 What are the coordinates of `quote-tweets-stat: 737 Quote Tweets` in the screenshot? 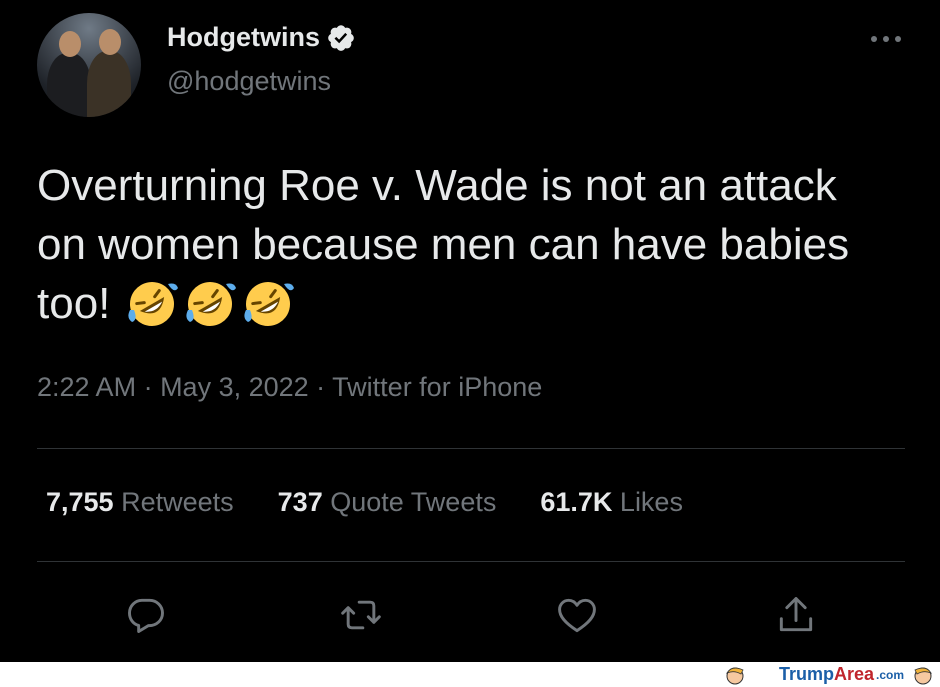 It's located at (387, 502).